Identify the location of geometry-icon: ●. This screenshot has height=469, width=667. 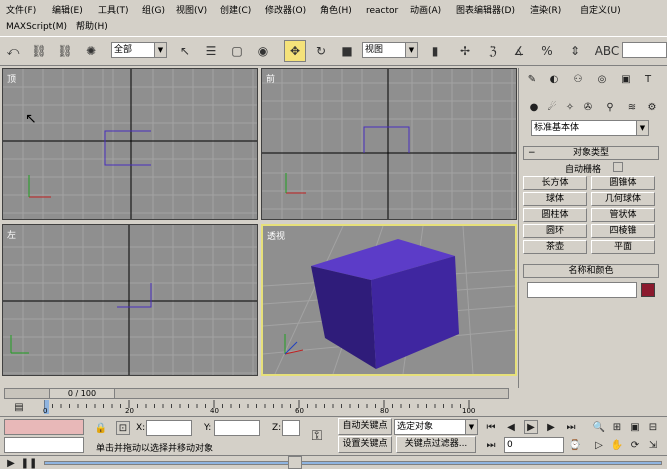
(534, 107).